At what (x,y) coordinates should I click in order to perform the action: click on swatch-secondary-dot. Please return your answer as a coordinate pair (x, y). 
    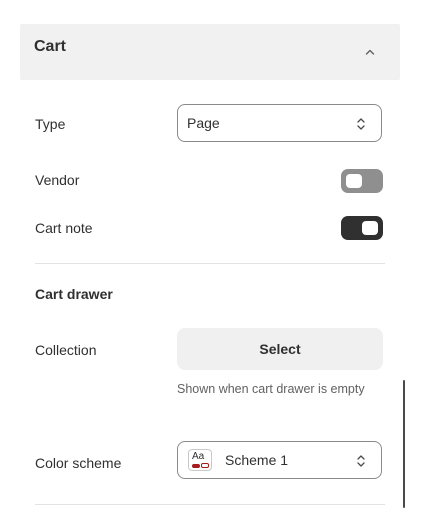
    Looking at the image, I should click on (205, 465).